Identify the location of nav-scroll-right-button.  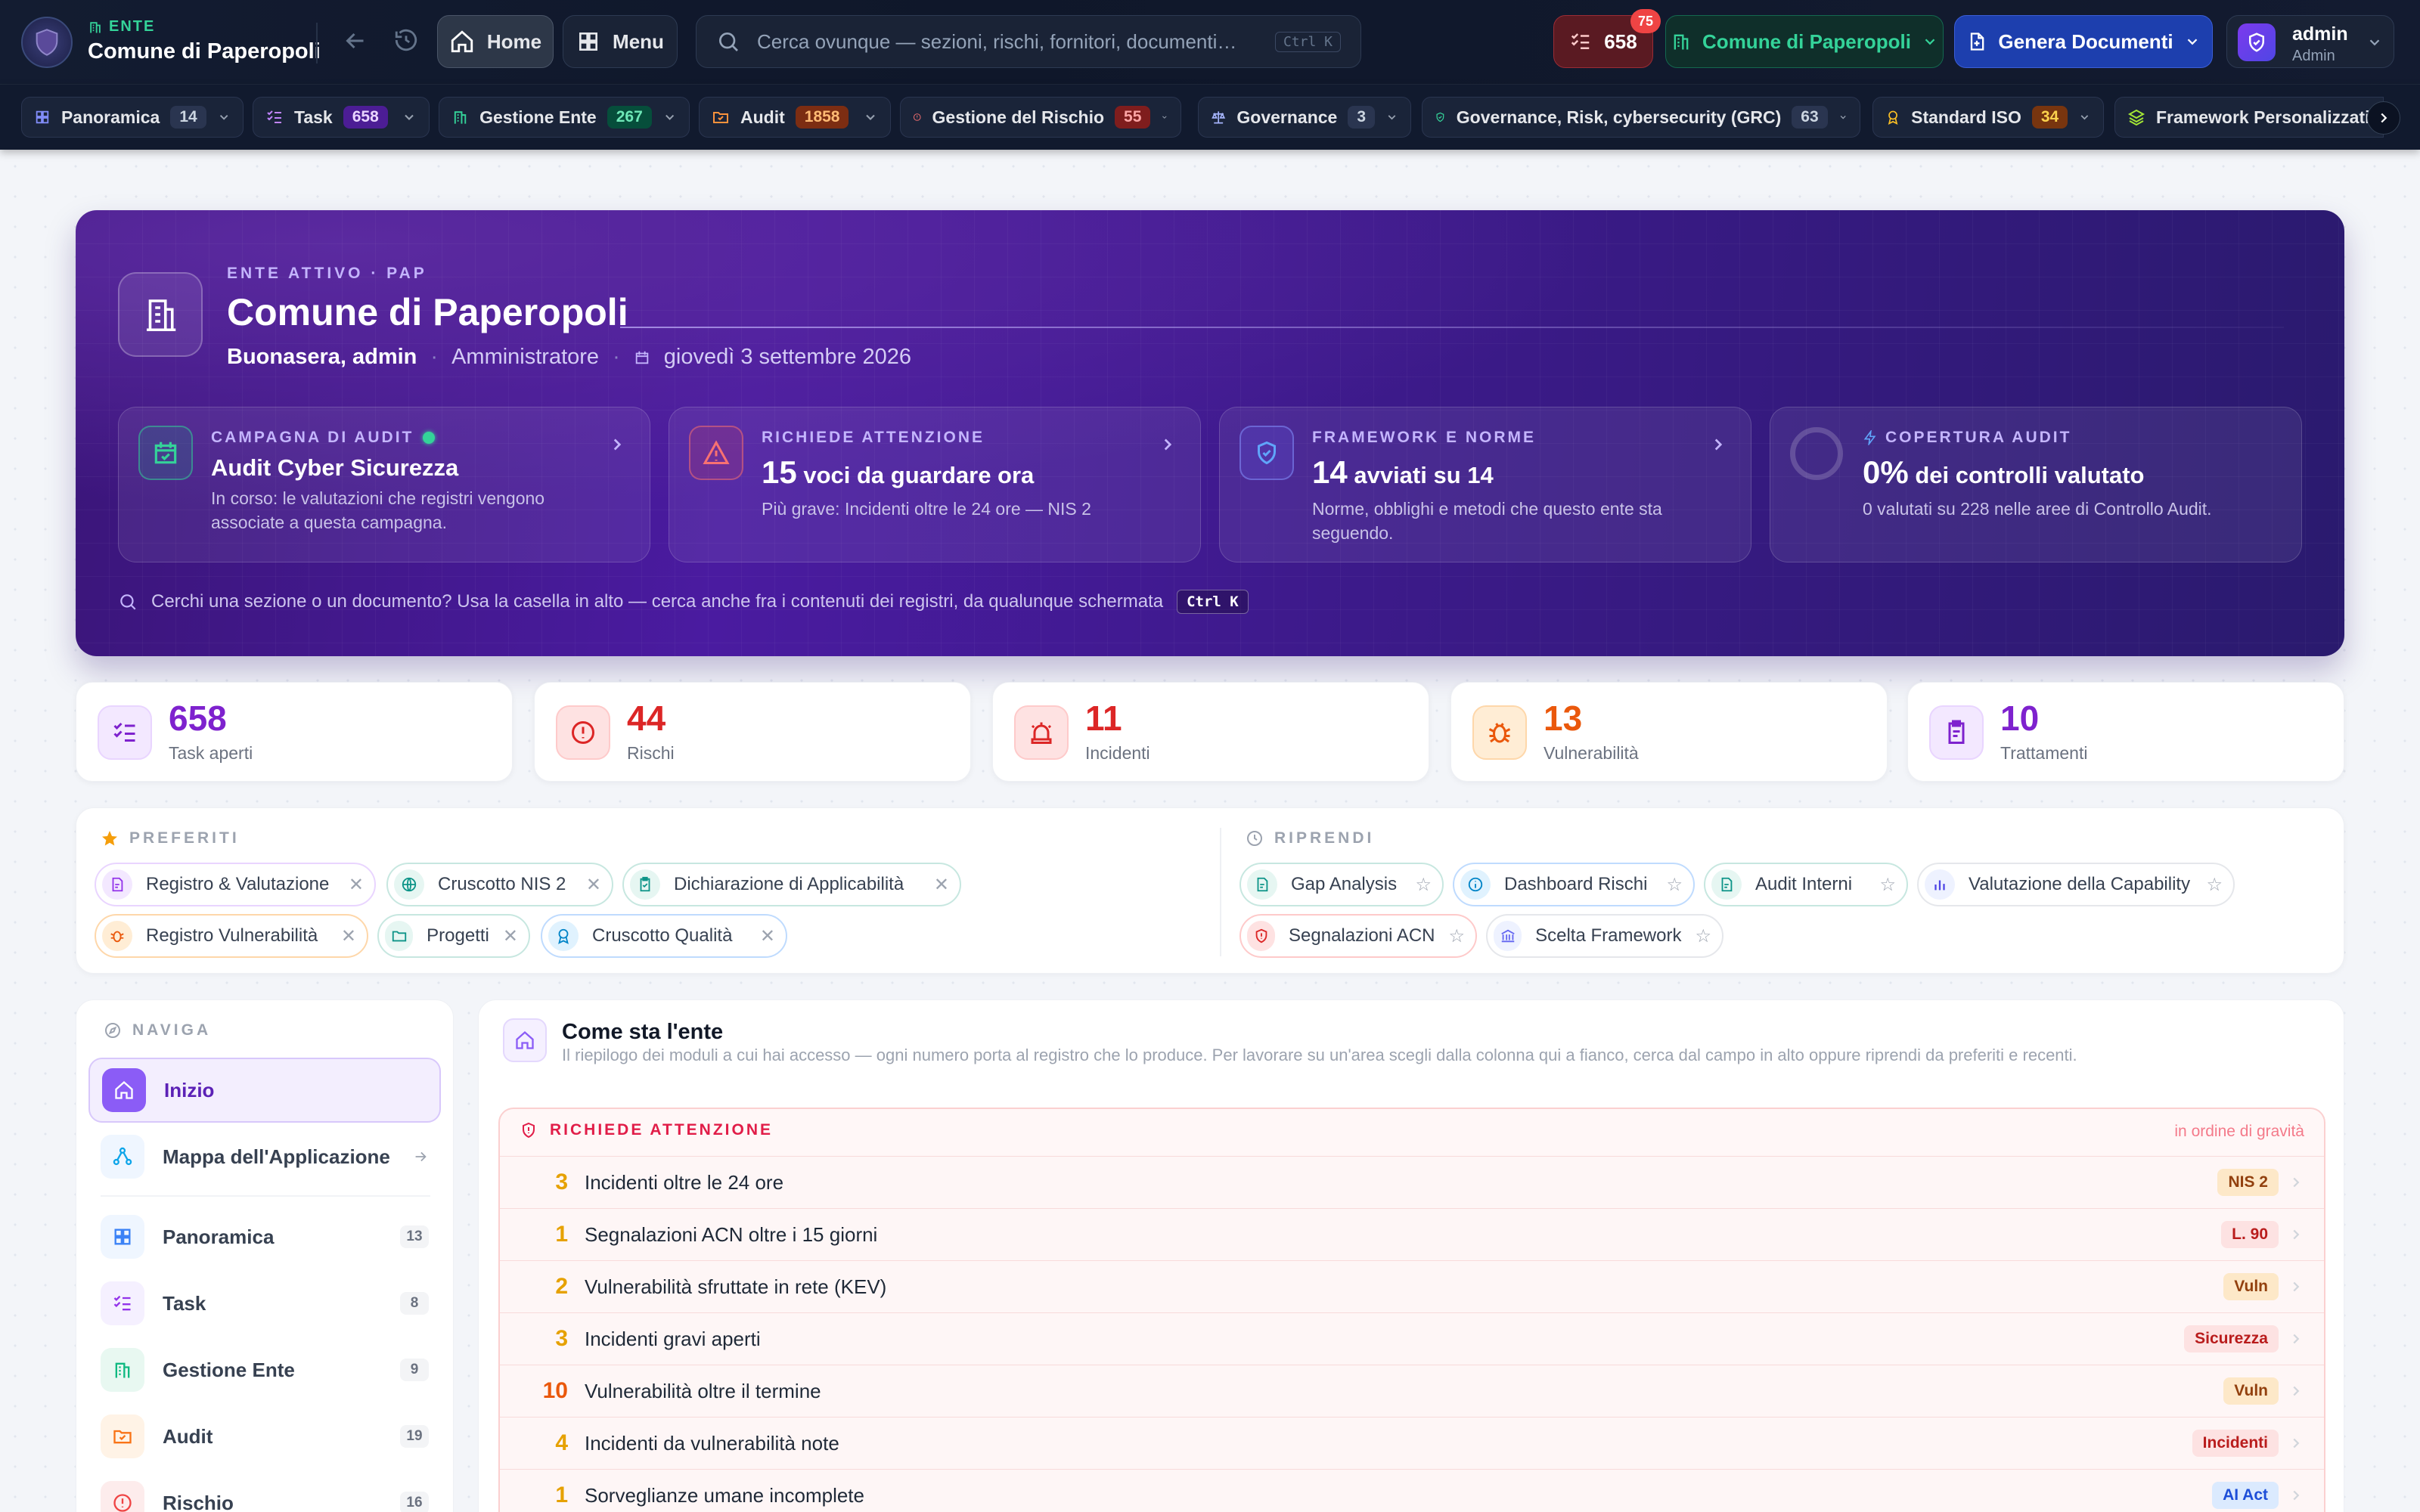
(2383, 118).